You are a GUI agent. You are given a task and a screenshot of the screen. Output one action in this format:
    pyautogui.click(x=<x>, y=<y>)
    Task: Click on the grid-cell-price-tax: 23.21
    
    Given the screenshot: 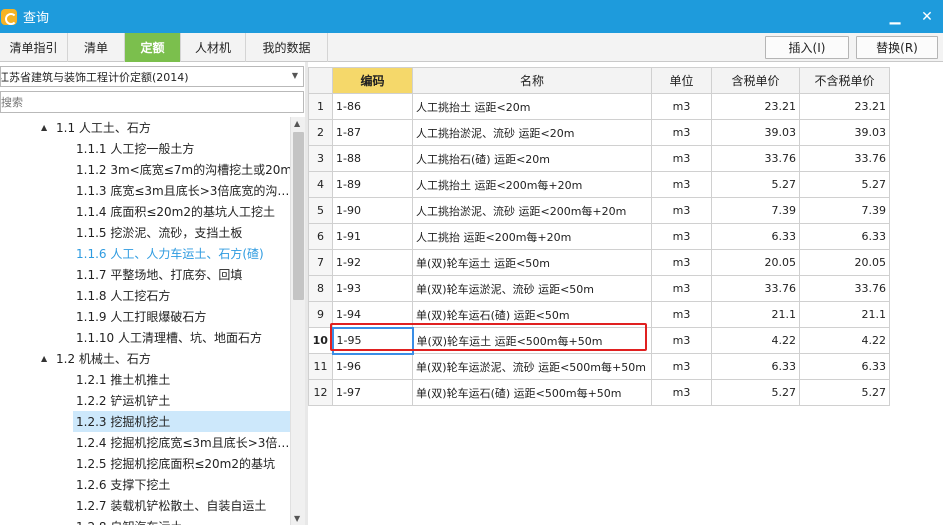 What is the action you would take?
    pyautogui.click(x=755, y=106)
    